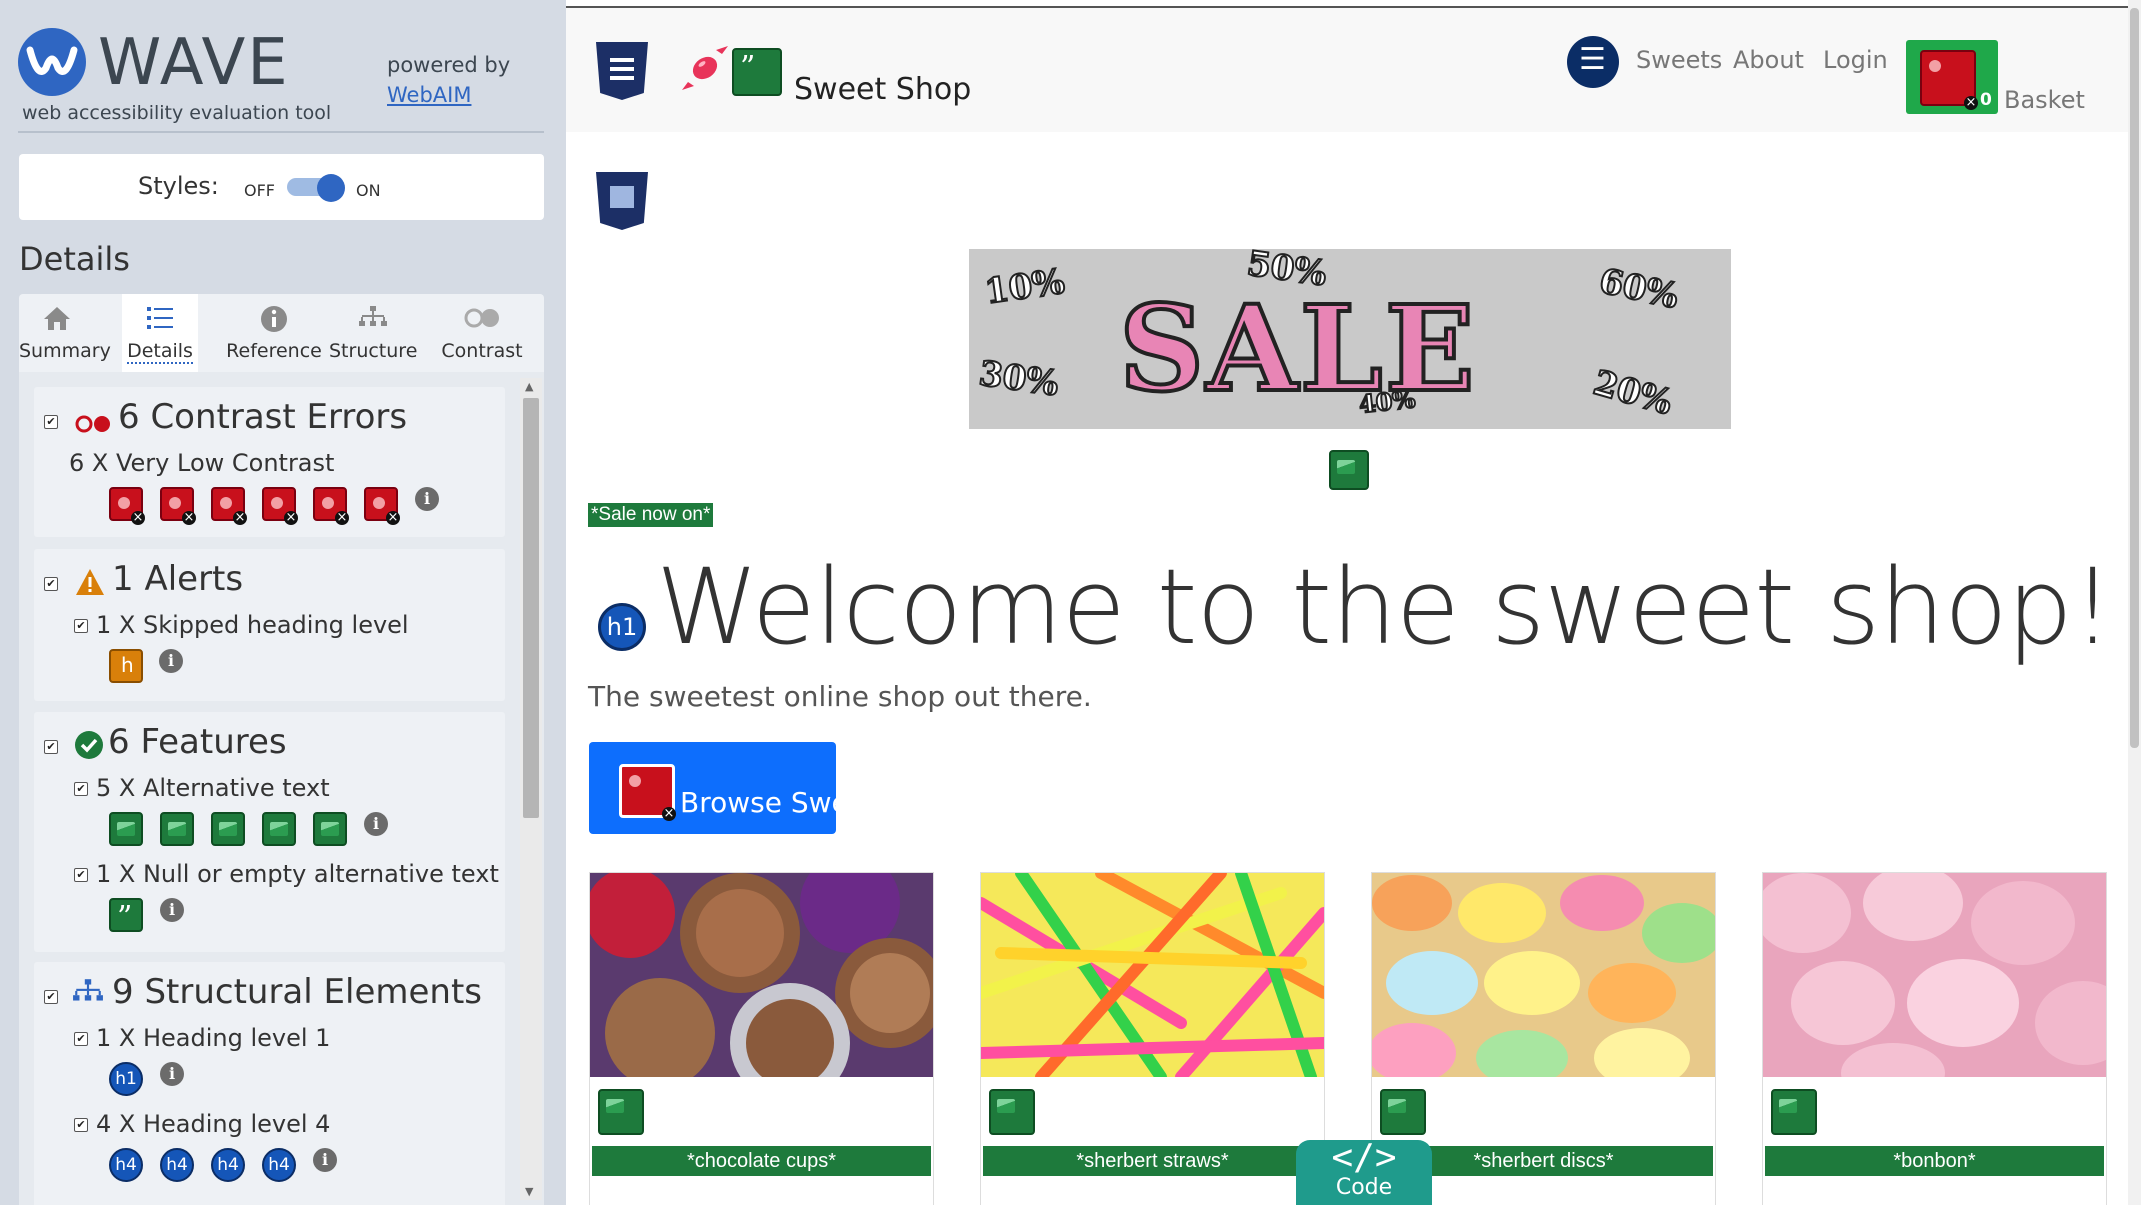  Describe the element at coordinates (1934, 975) in the screenshot. I see `bonbon-image` at that location.